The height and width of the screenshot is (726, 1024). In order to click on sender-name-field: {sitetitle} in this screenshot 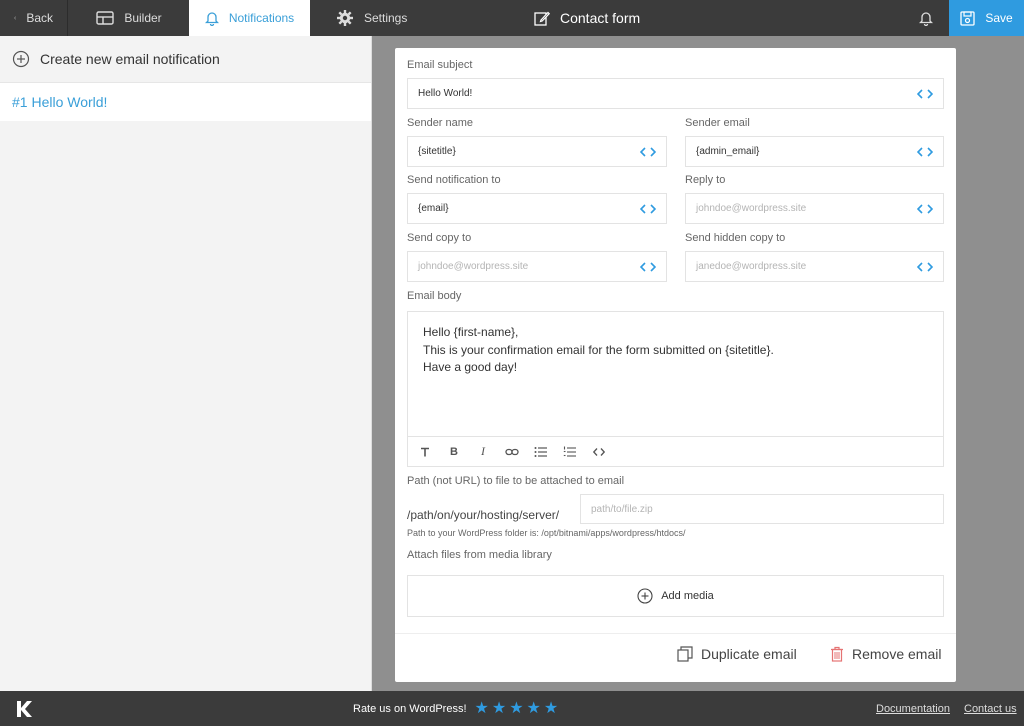, I will do `click(537, 151)`.